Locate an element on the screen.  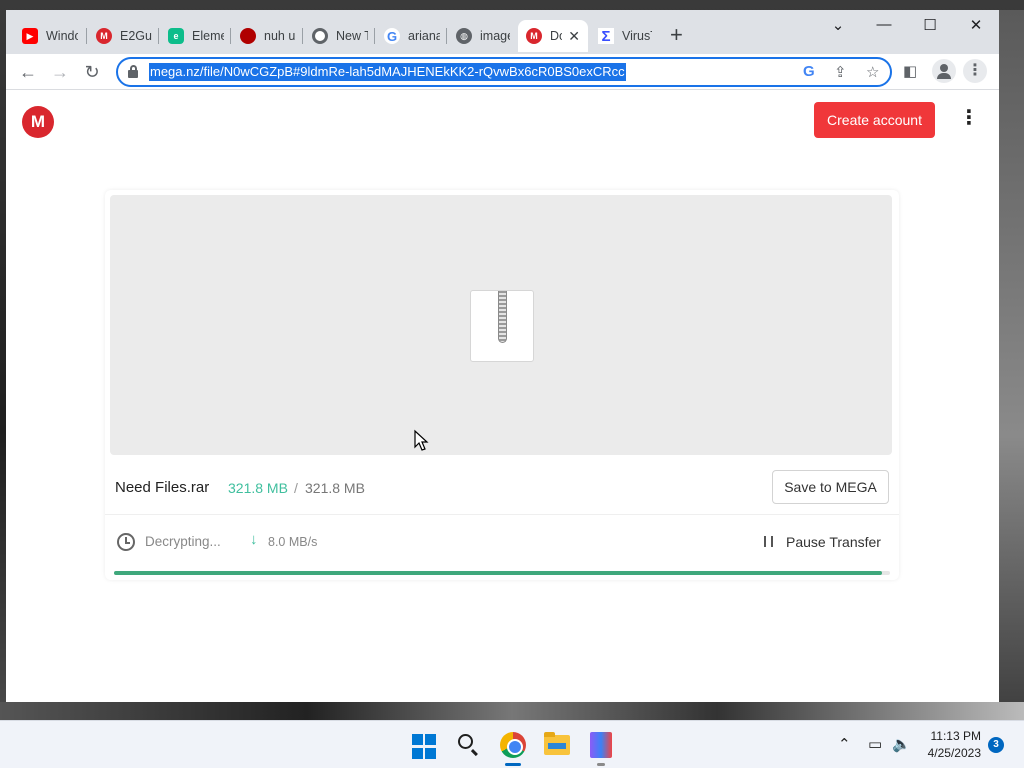
tab-5: New T is located at coordinates (340, 36).